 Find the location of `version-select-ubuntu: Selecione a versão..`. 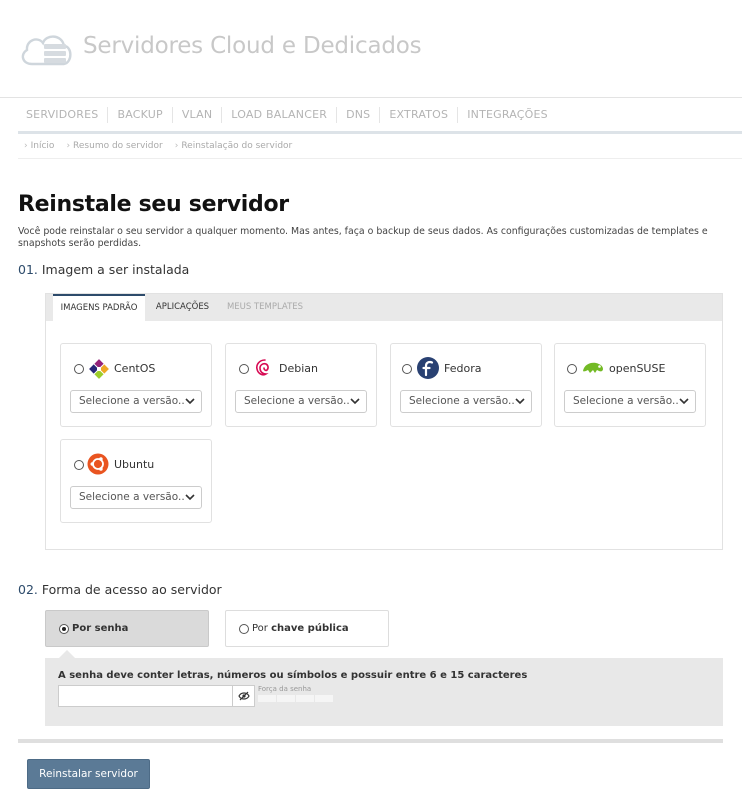

version-select-ubuntu: Selecione a versão.. is located at coordinates (136, 497).